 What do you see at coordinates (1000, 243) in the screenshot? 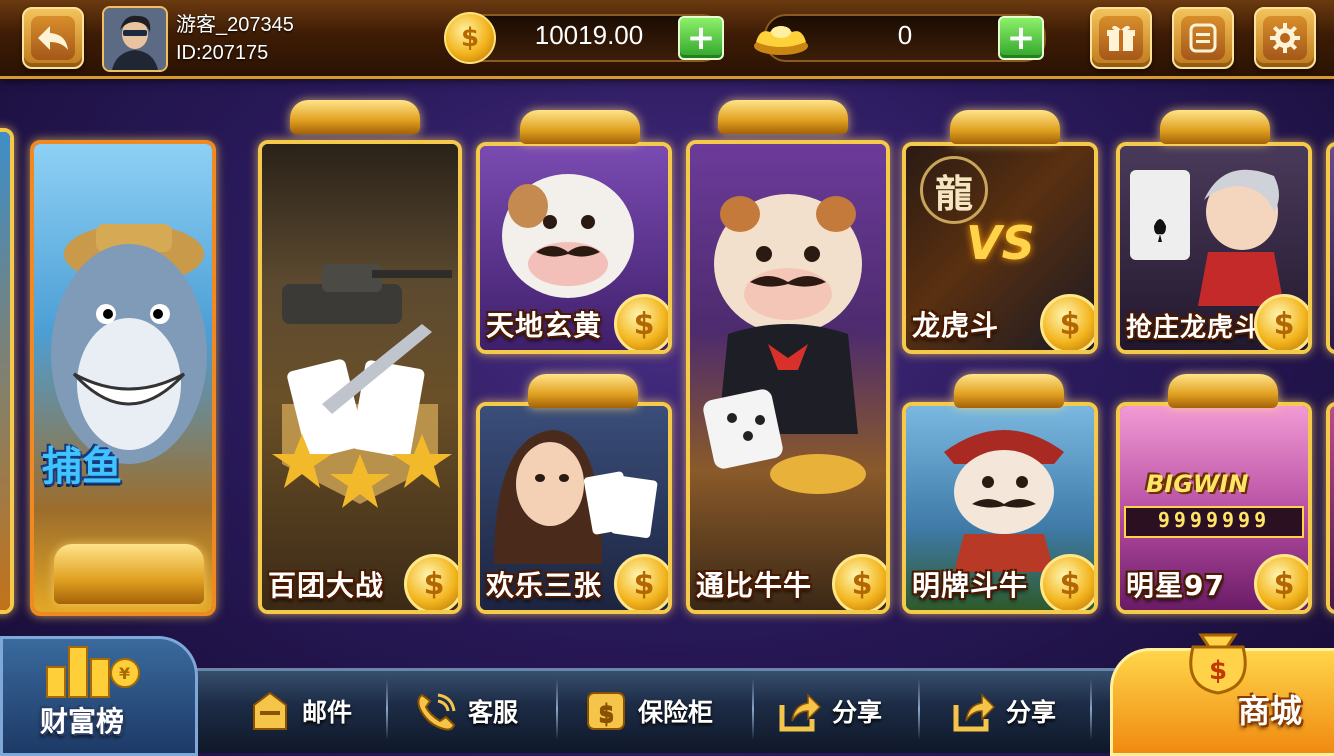
I see `vs-graphic: VS` at bounding box center [1000, 243].